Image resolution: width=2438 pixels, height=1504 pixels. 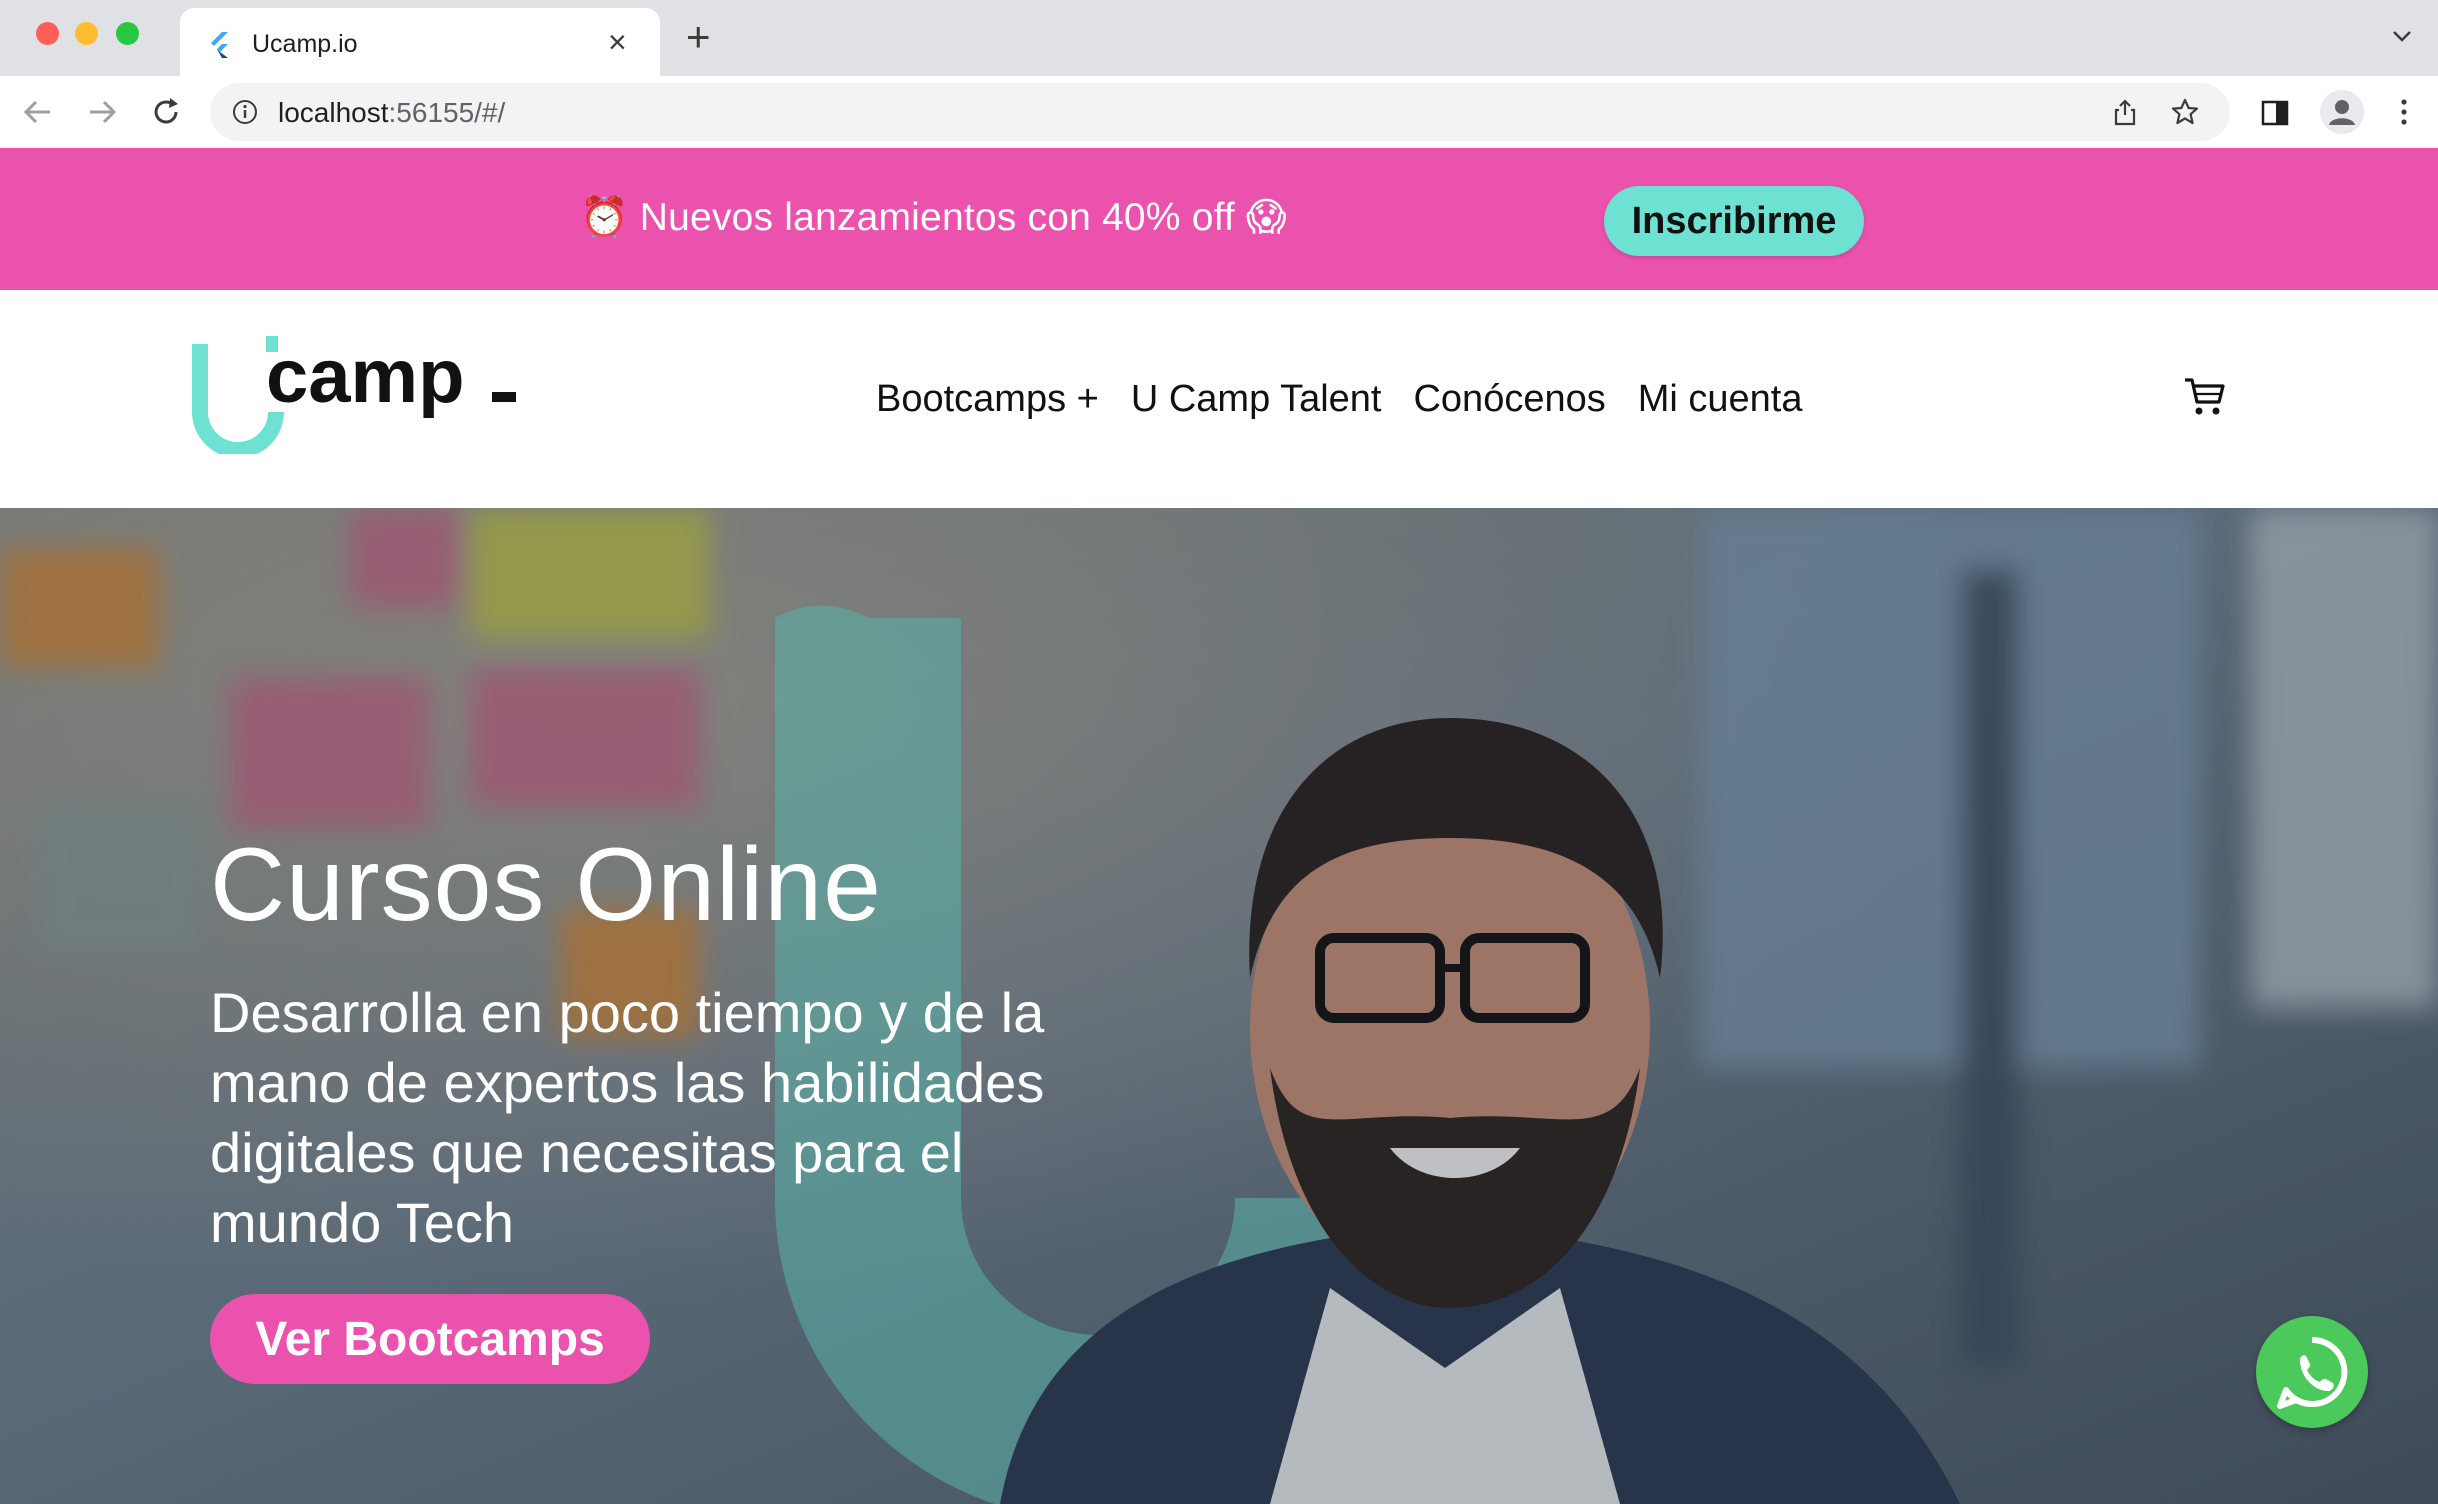 I want to click on nav-bootcamps: Bootcamps +, so click(x=987, y=399).